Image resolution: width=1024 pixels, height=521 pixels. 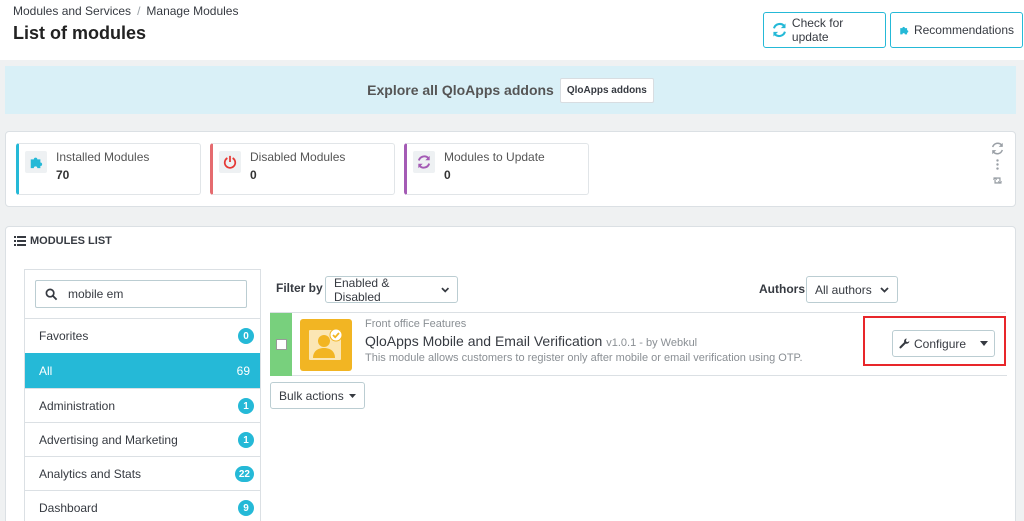 I want to click on more-vertical-icon, so click(x=997, y=164).